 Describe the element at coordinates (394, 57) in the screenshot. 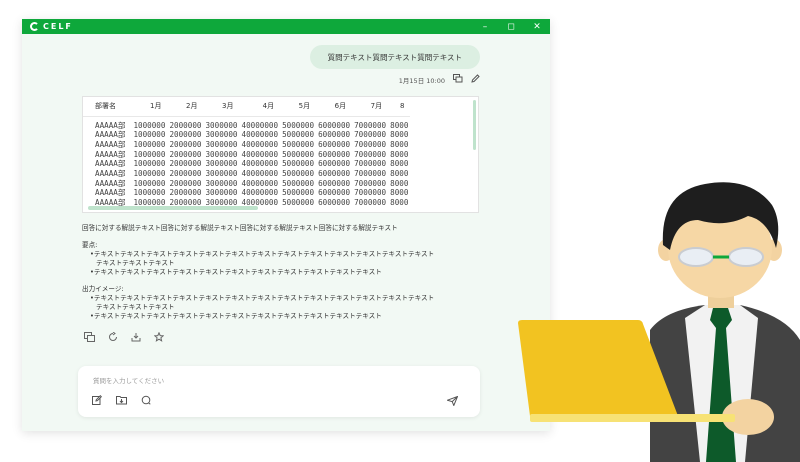

I see `user-question-bubble: 質問テキスト質問テキスト質問テキスト` at that location.